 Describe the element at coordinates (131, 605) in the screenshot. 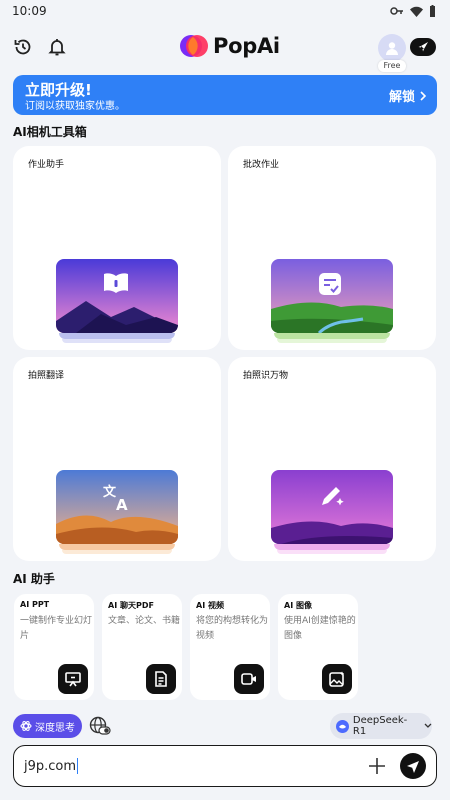

I see `assistant-title: AI 聊天PDF` at that location.